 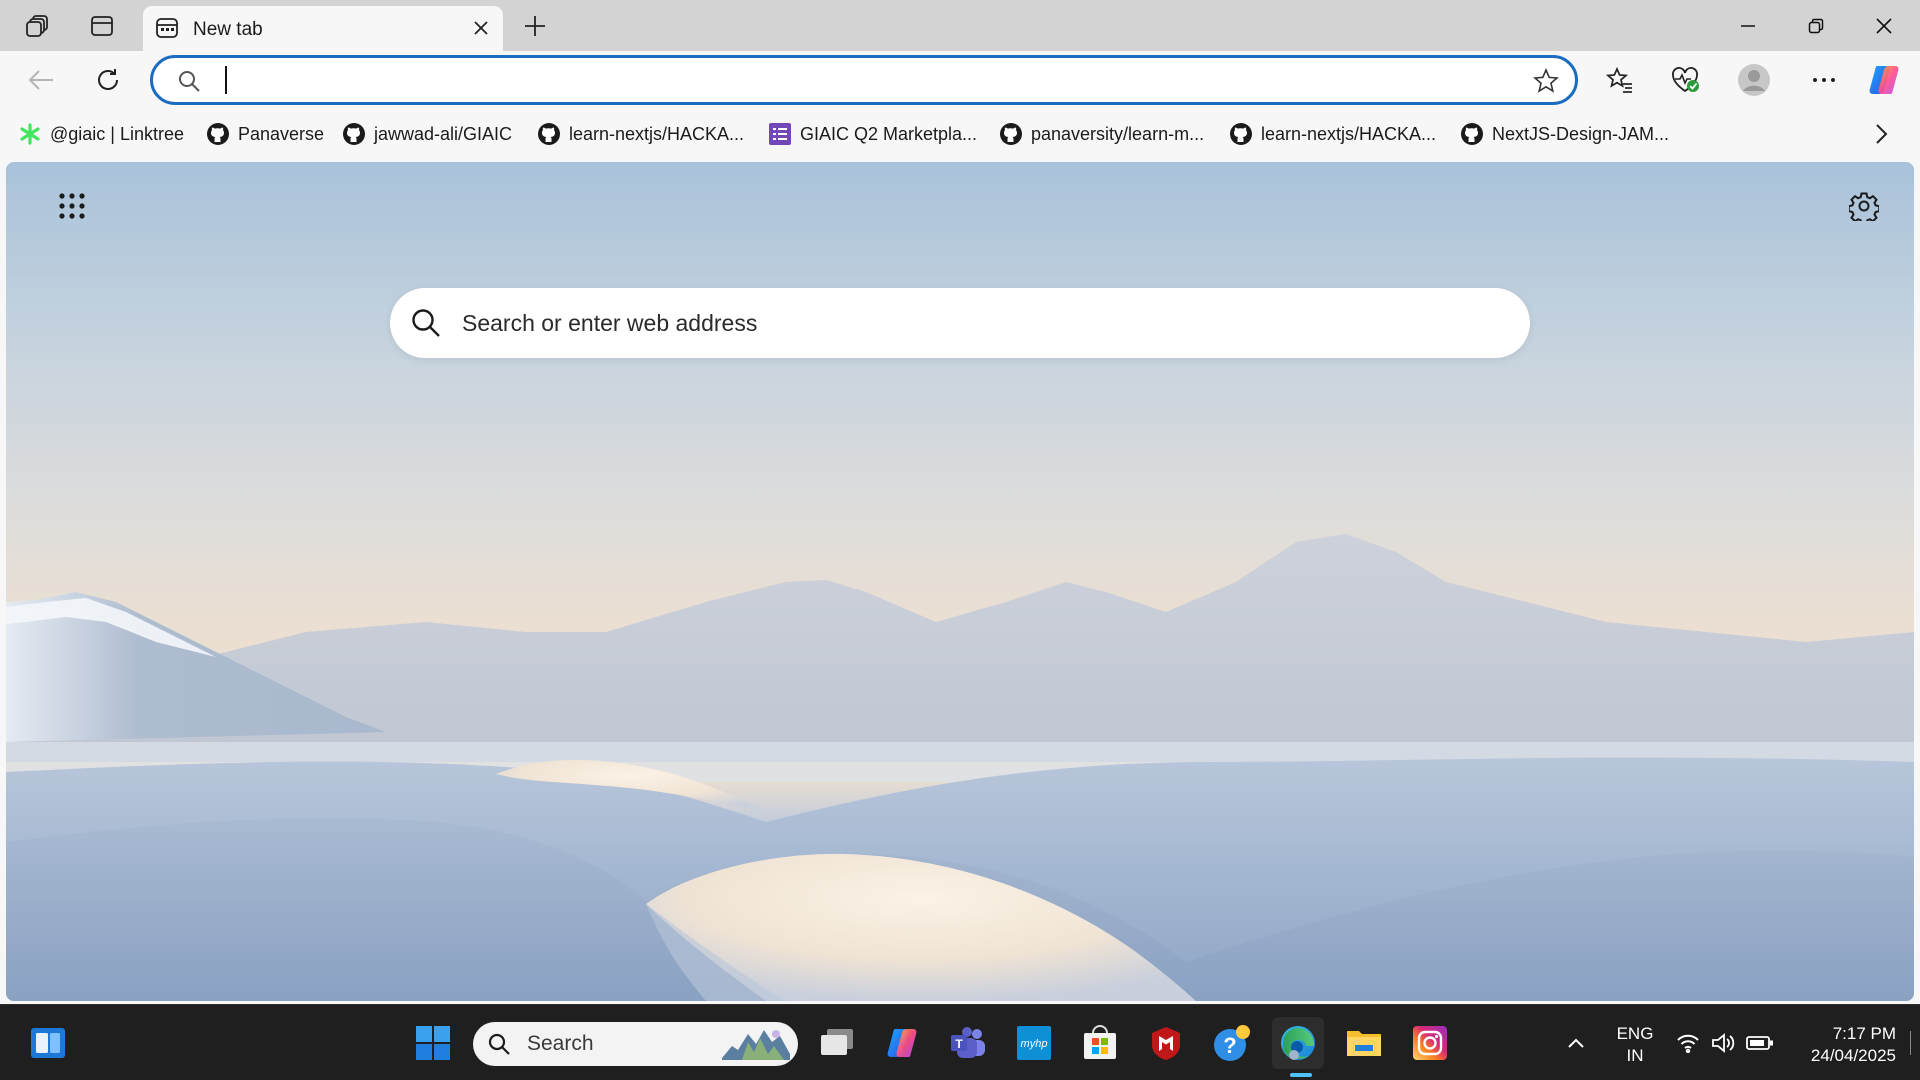 What do you see at coordinates (1546, 81) in the screenshot?
I see `add-favorite-star-icon` at bounding box center [1546, 81].